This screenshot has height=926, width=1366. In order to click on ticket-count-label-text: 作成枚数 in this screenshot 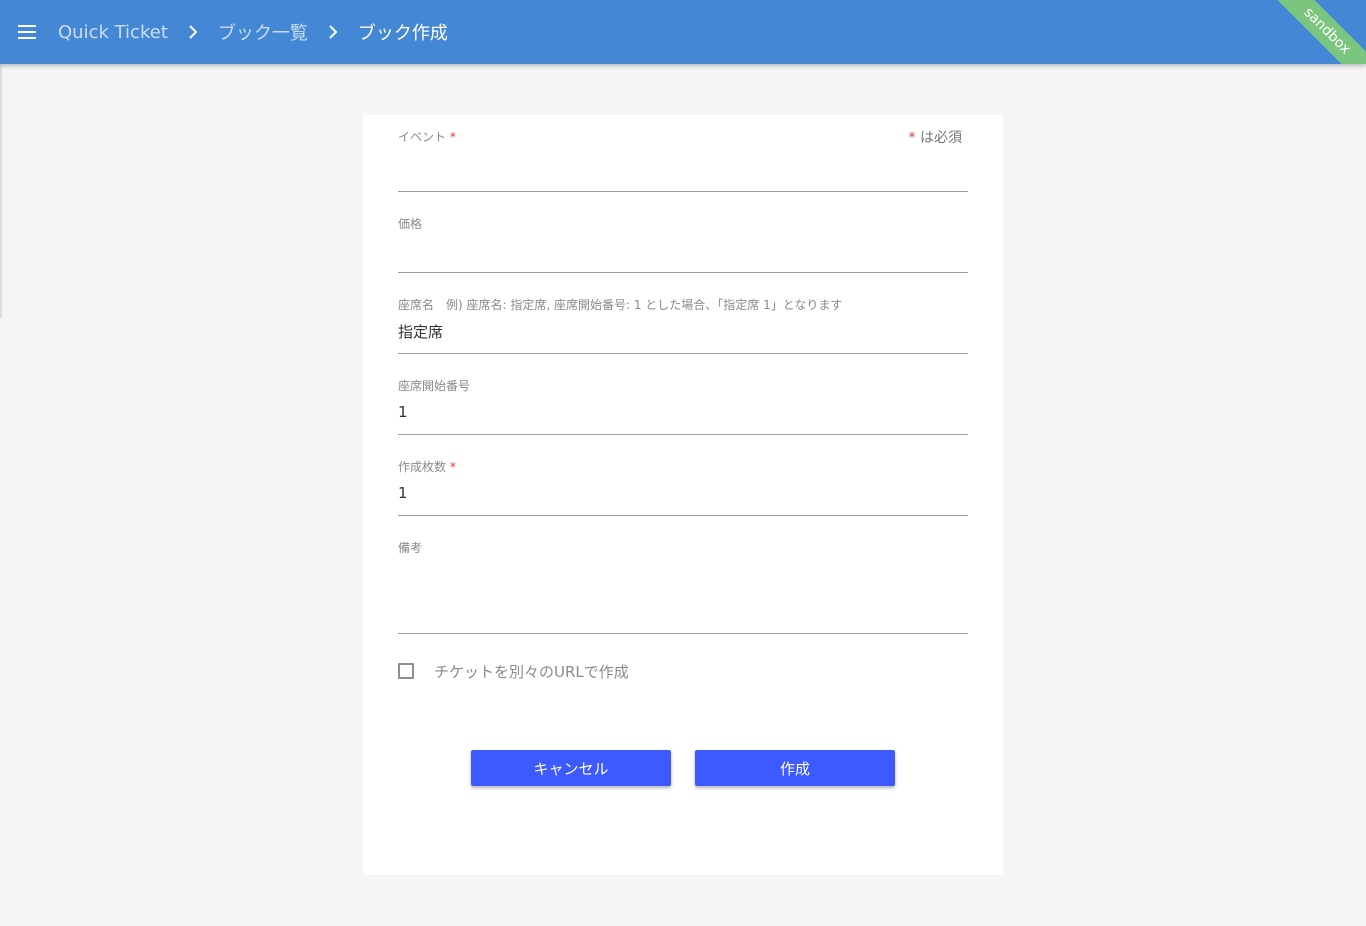, I will do `click(422, 467)`.